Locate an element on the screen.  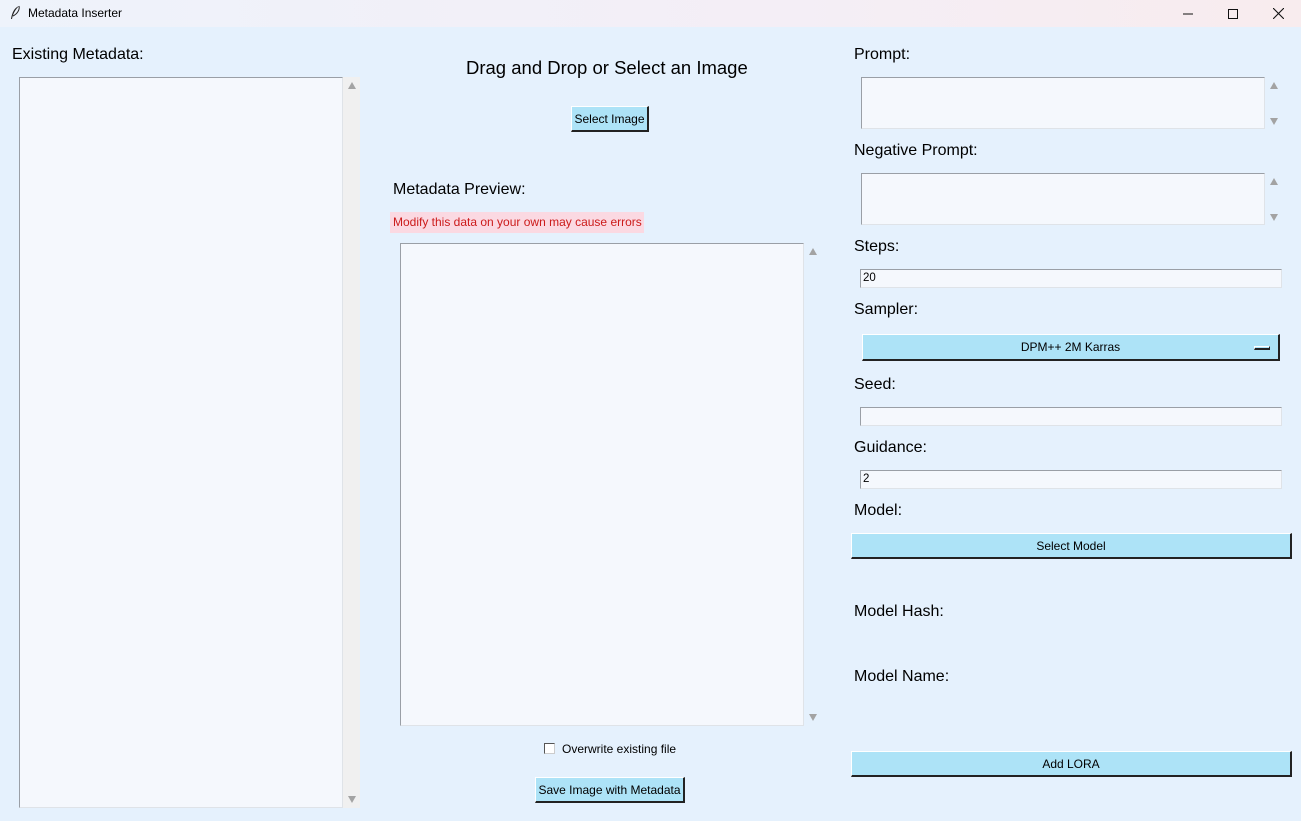
prompt-label: Prompt: is located at coordinates (882, 54).